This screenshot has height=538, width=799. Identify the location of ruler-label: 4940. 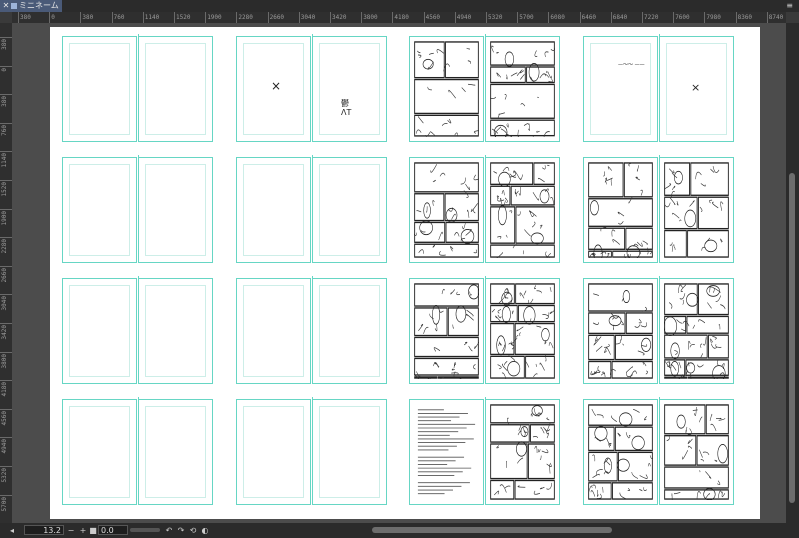
(464, 17).